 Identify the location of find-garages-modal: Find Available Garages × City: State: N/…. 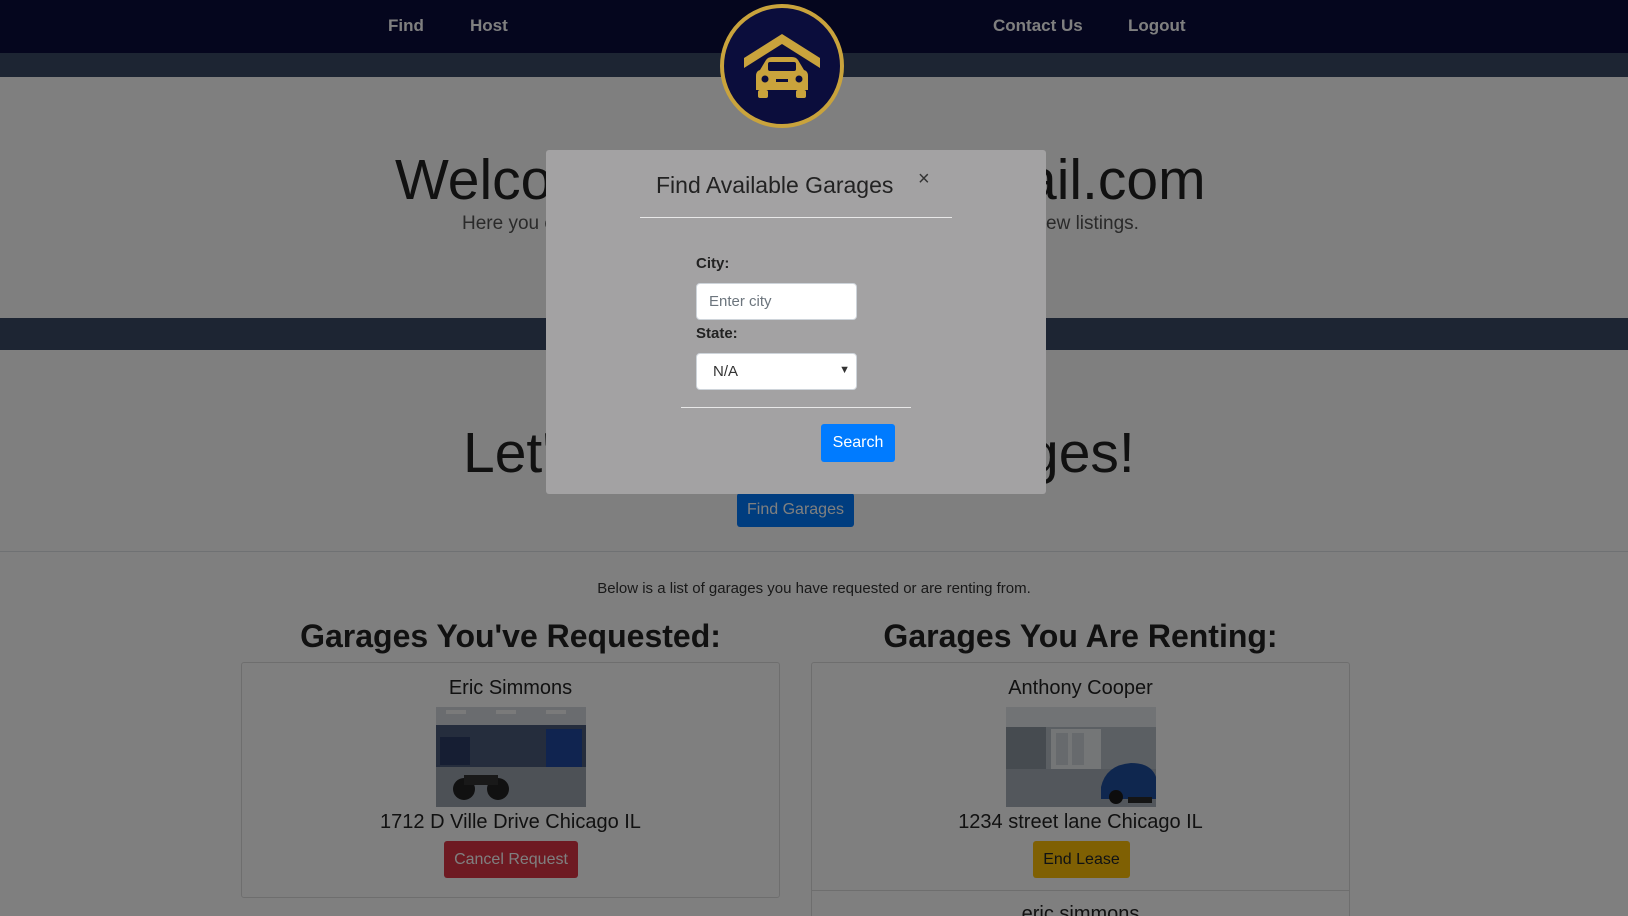
(796, 322).